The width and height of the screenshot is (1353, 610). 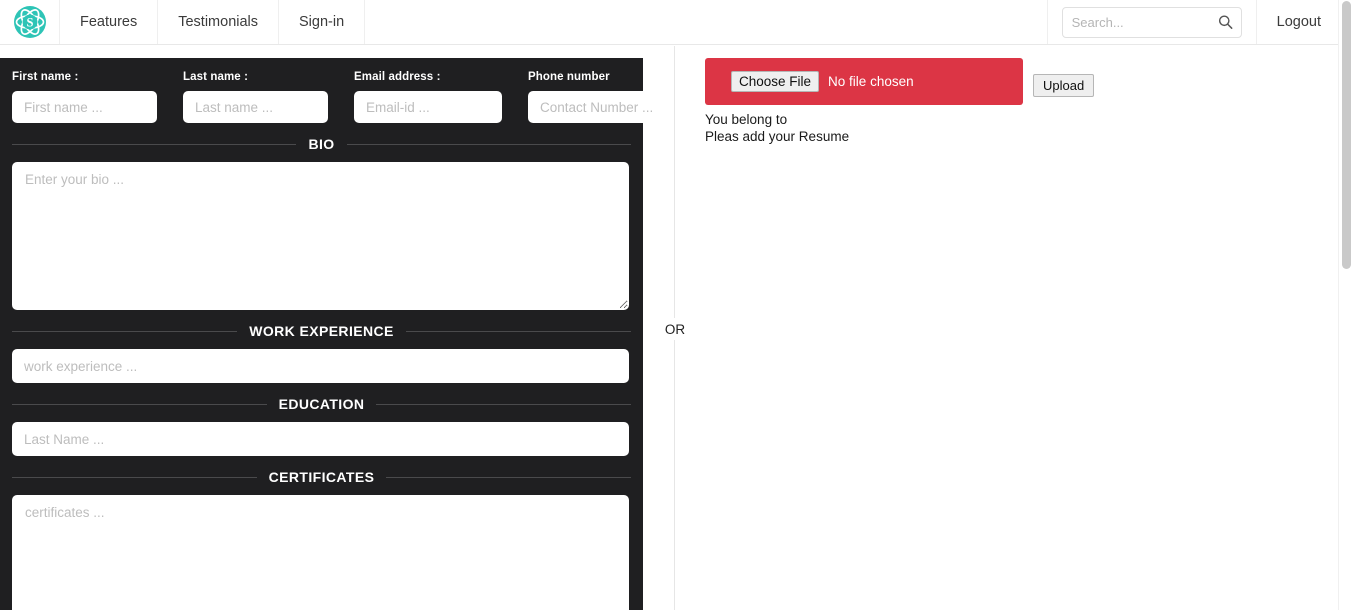 I want to click on logout-label: Logout, so click(x=1298, y=22).